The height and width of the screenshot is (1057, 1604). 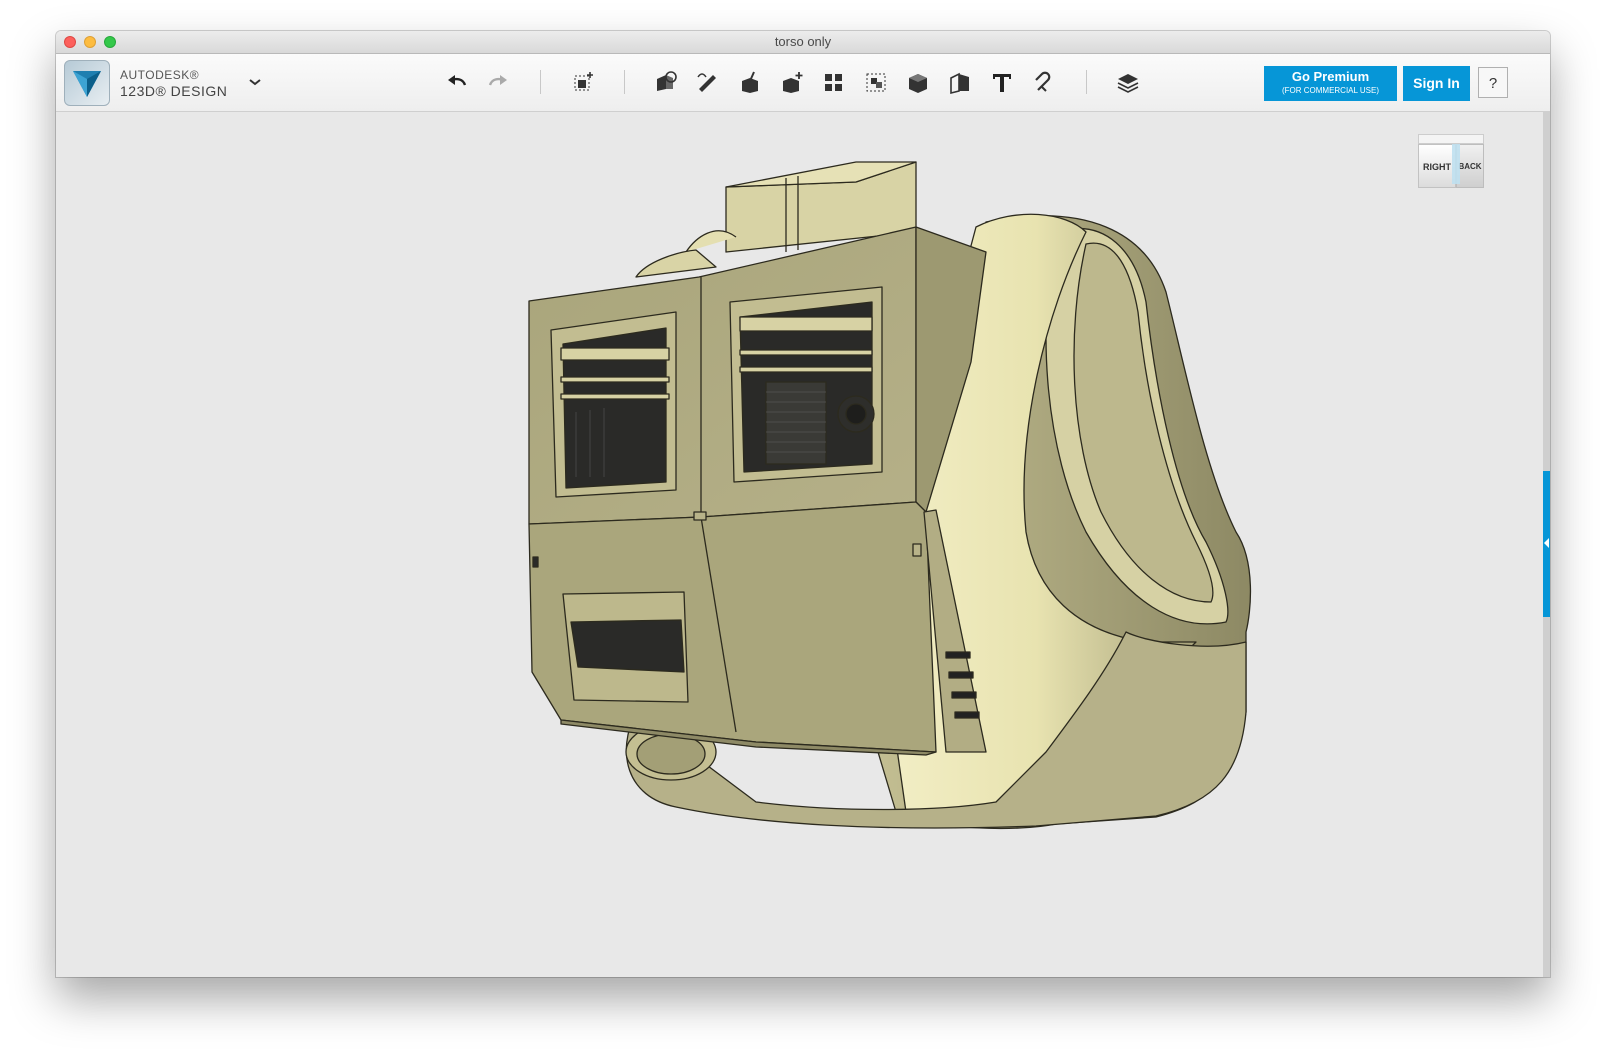 I want to click on snap-button, so click(x=1044, y=82).